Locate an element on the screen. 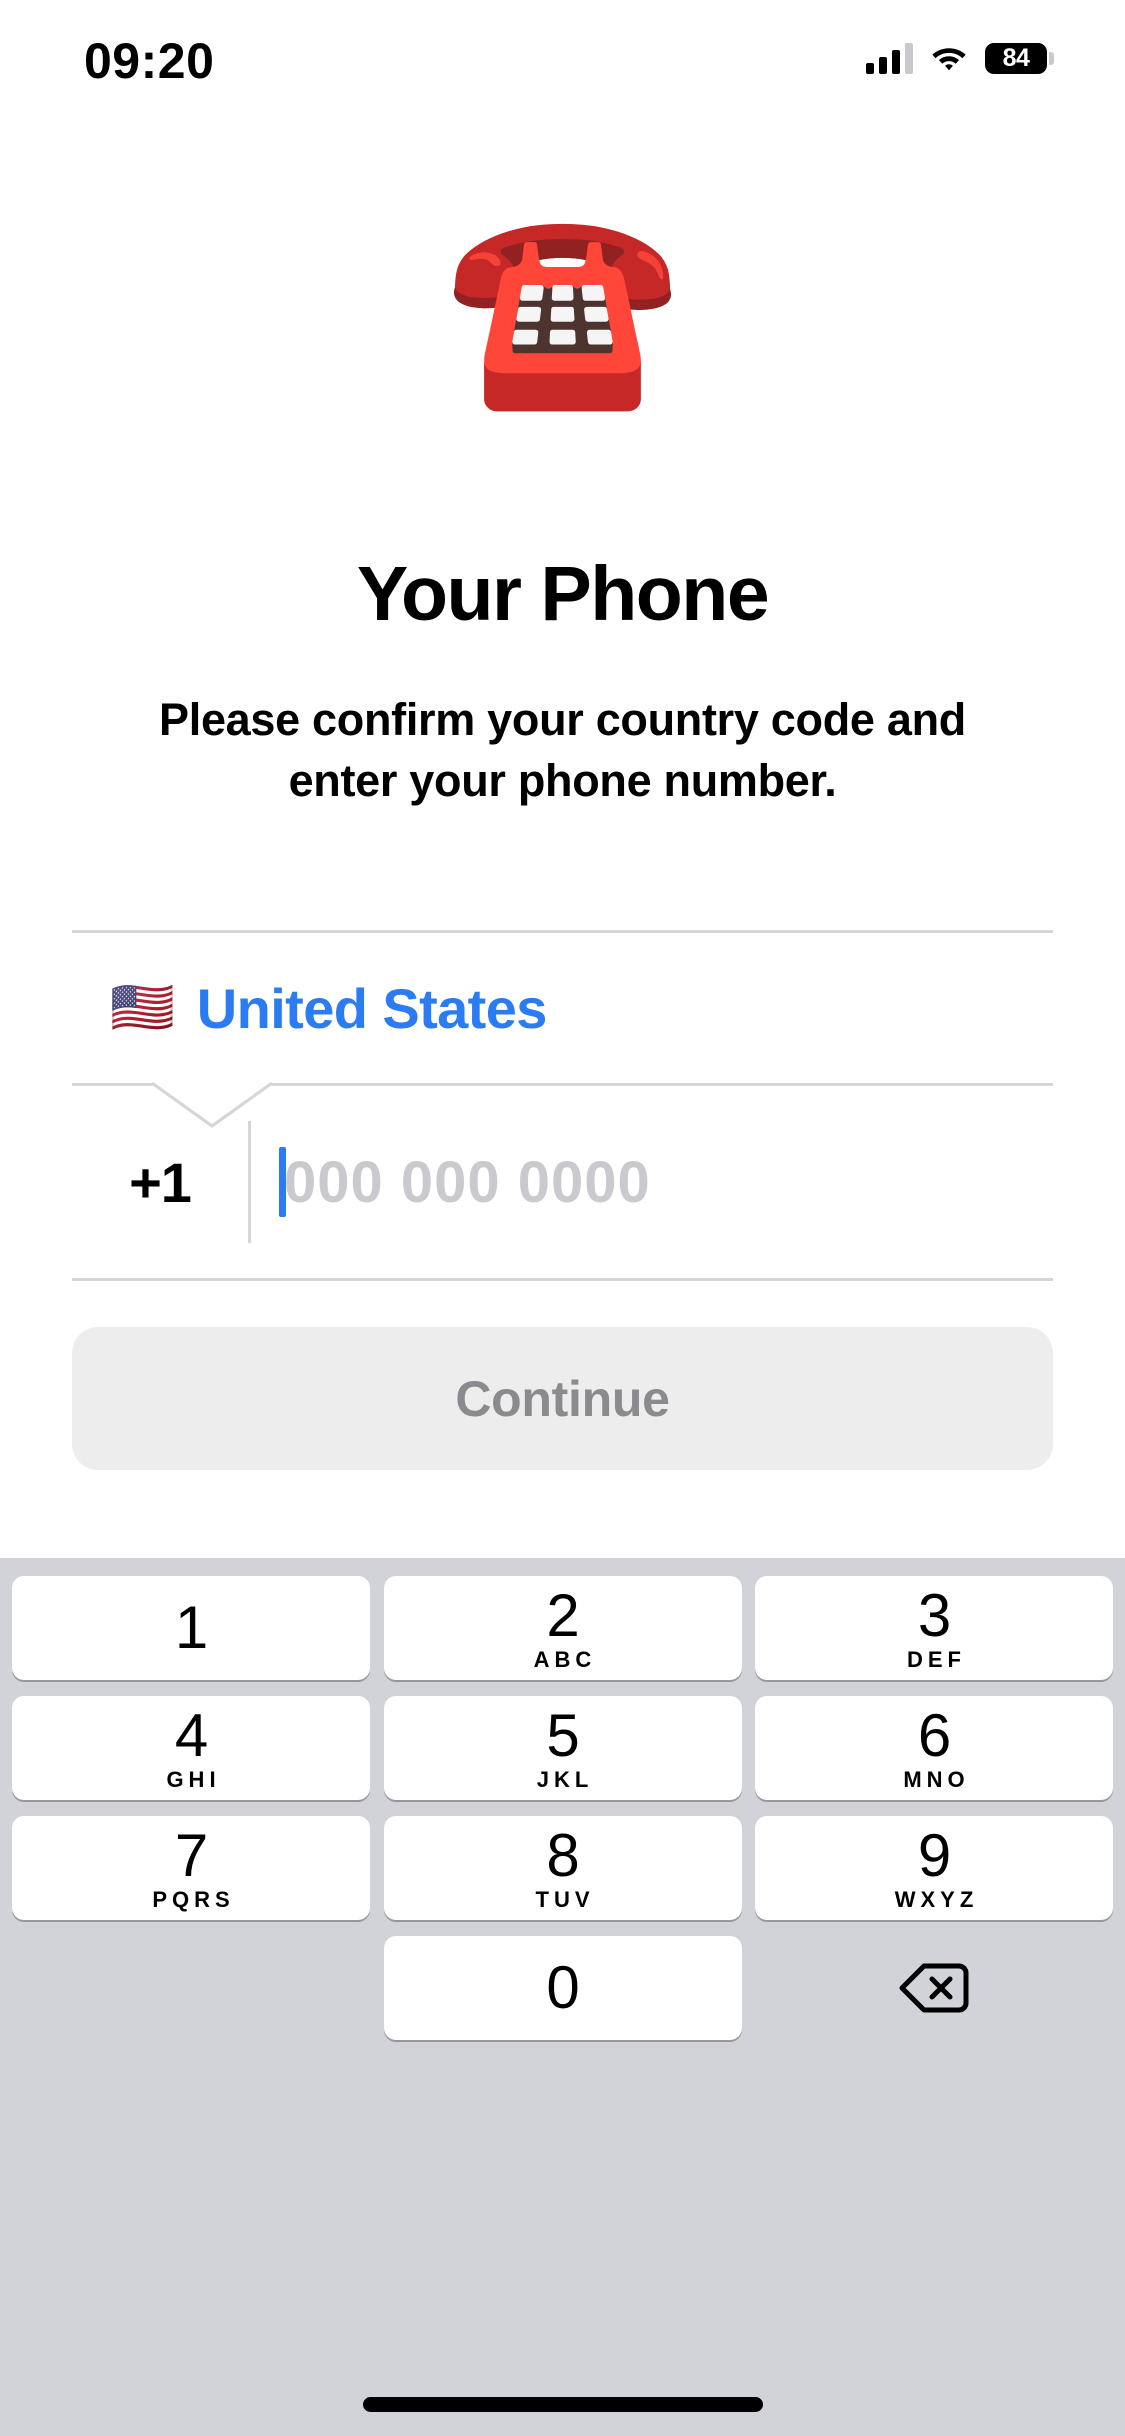 The height and width of the screenshot is (2436, 1125). wifi-icon is located at coordinates (949, 59).